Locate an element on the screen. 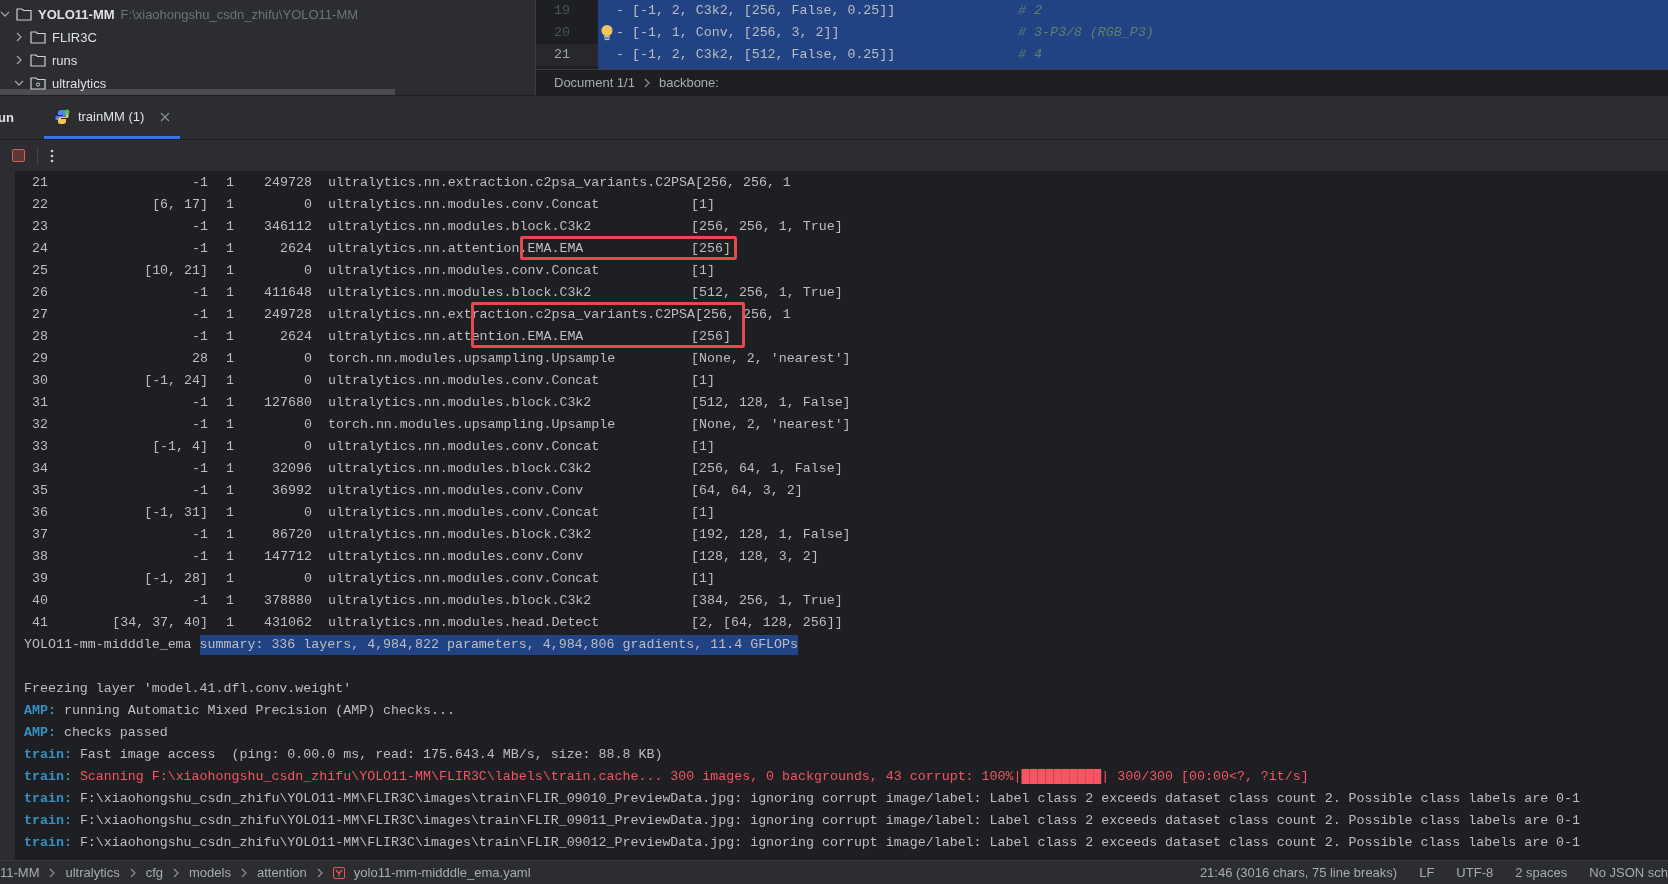 This screenshot has height=884, width=1668. code-line: - [-1, 2, C3k2, [512, False, 0.25]] is located at coordinates (756, 55).